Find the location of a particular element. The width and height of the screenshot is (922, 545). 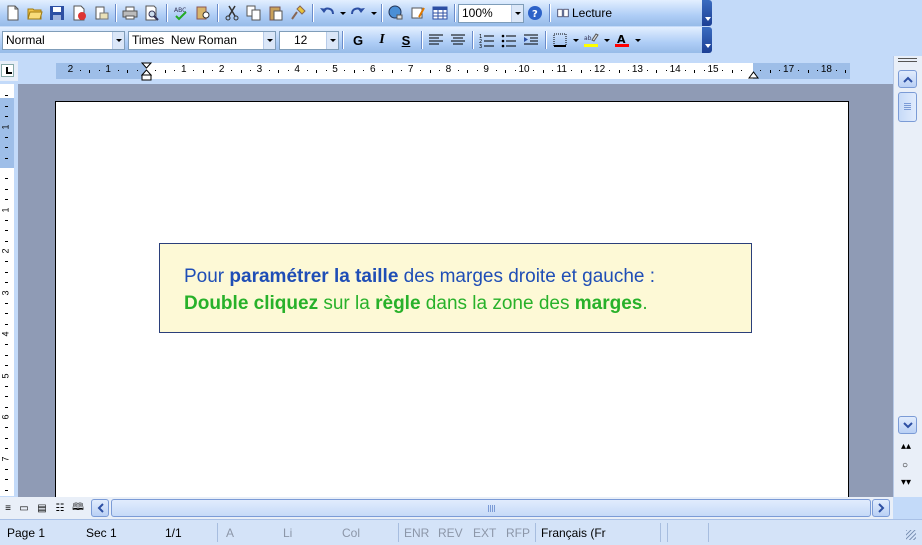

scroll-right-button is located at coordinates (881, 508).